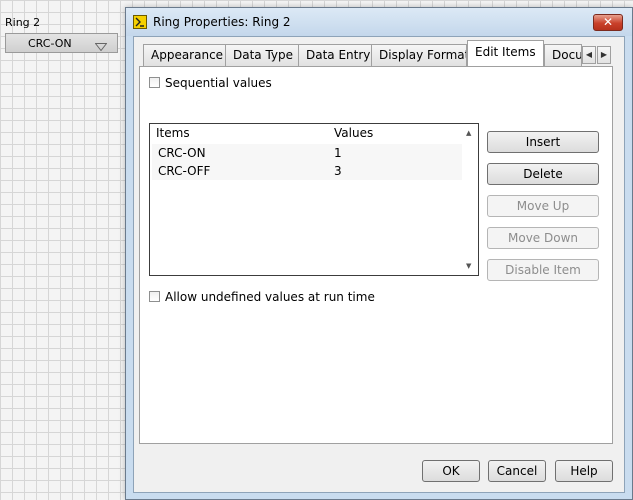 Image resolution: width=633 pixels, height=500 pixels. Describe the element at coordinates (543, 206) in the screenshot. I see `move-up-button: Move Up` at that location.